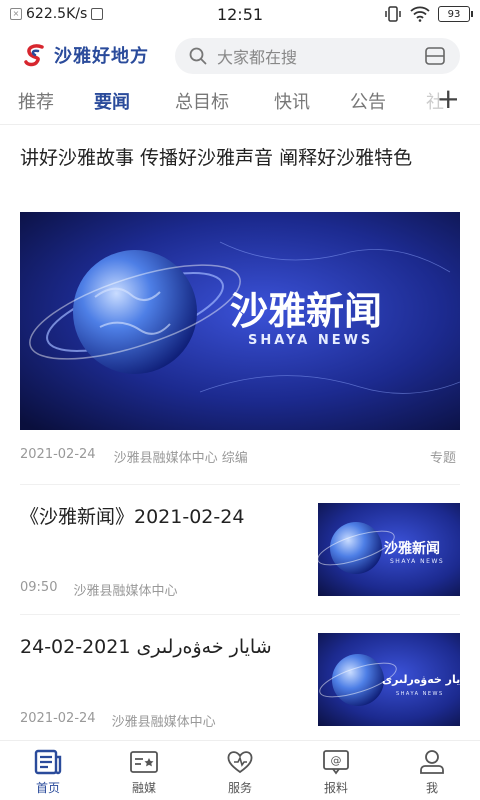 Image resolution: width=480 pixels, height=800 pixels. Describe the element at coordinates (58, 454) in the screenshot. I see `feature-date: 2021-02-24` at that location.